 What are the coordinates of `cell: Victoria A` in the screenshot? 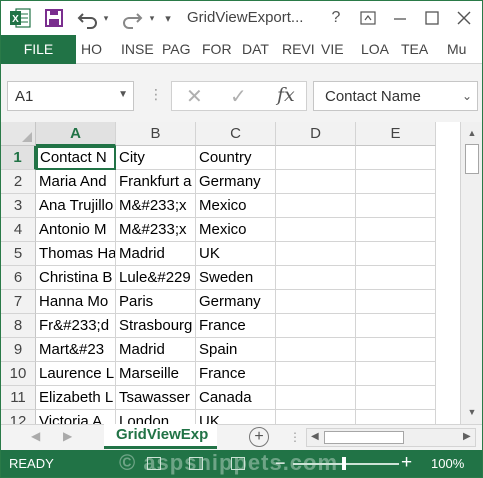 It's located at (76, 417).